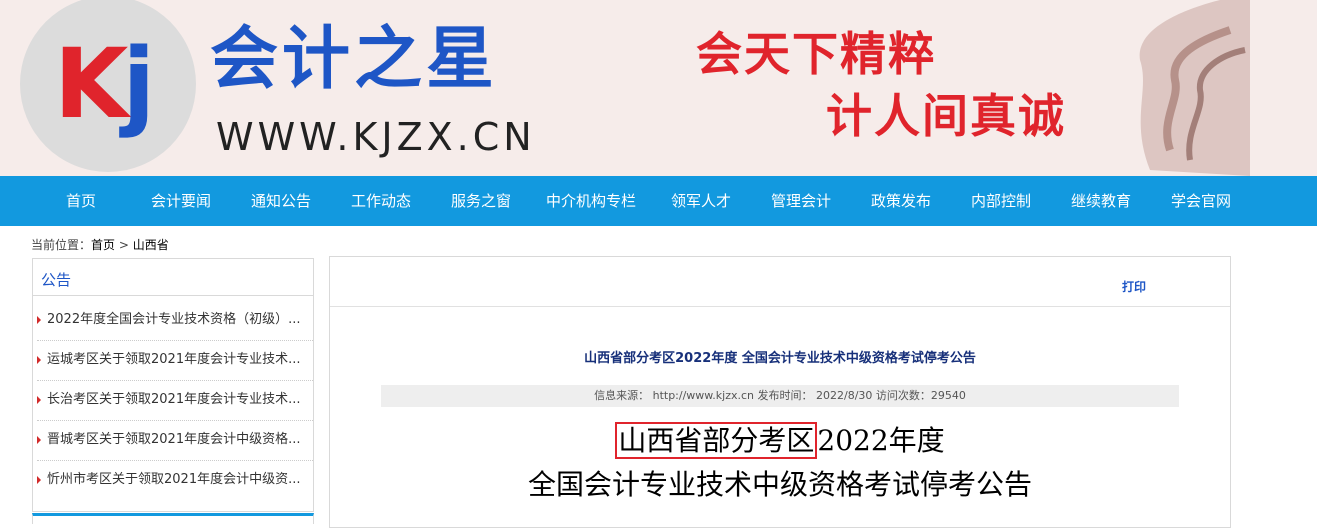  I want to click on nav-item-work-updates: 工作动态, so click(381, 201).